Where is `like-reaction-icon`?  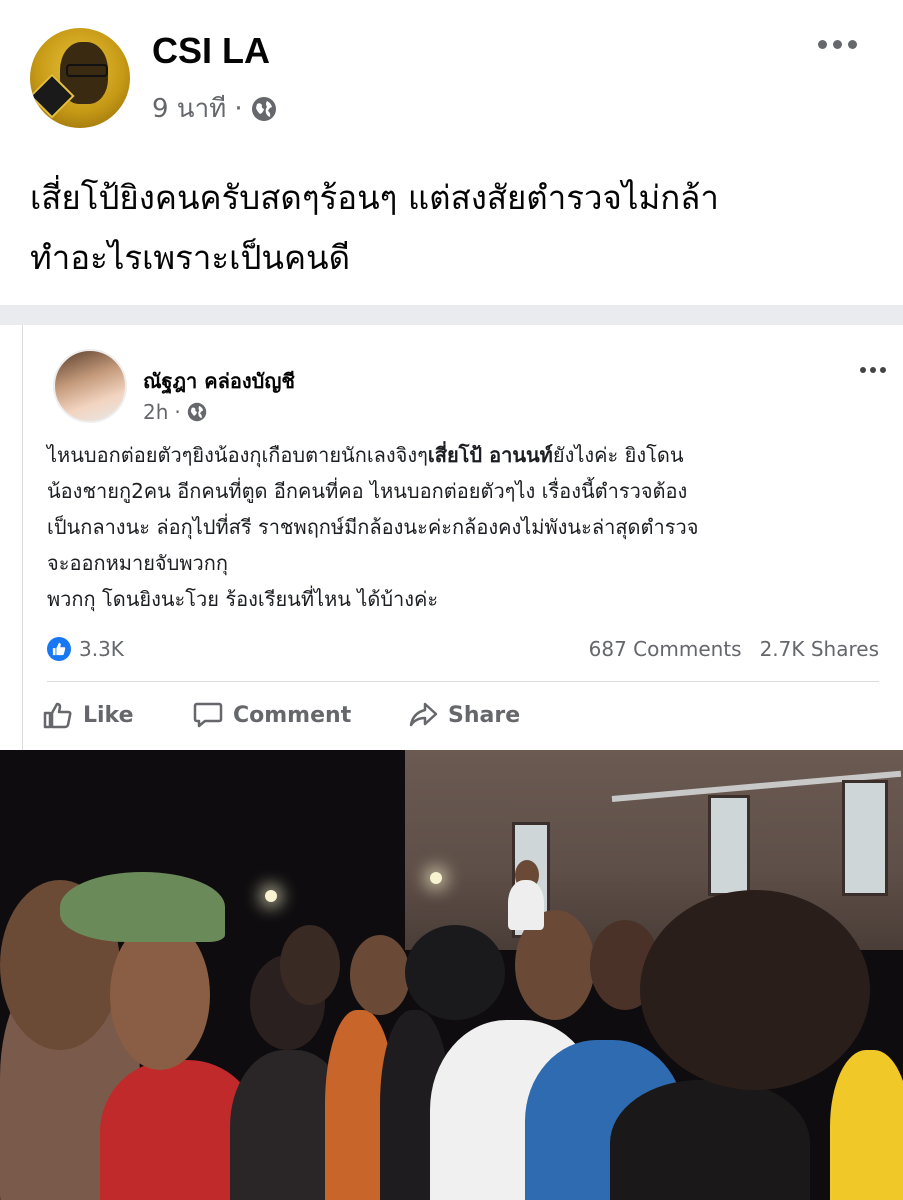 like-reaction-icon is located at coordinates (59, 649).